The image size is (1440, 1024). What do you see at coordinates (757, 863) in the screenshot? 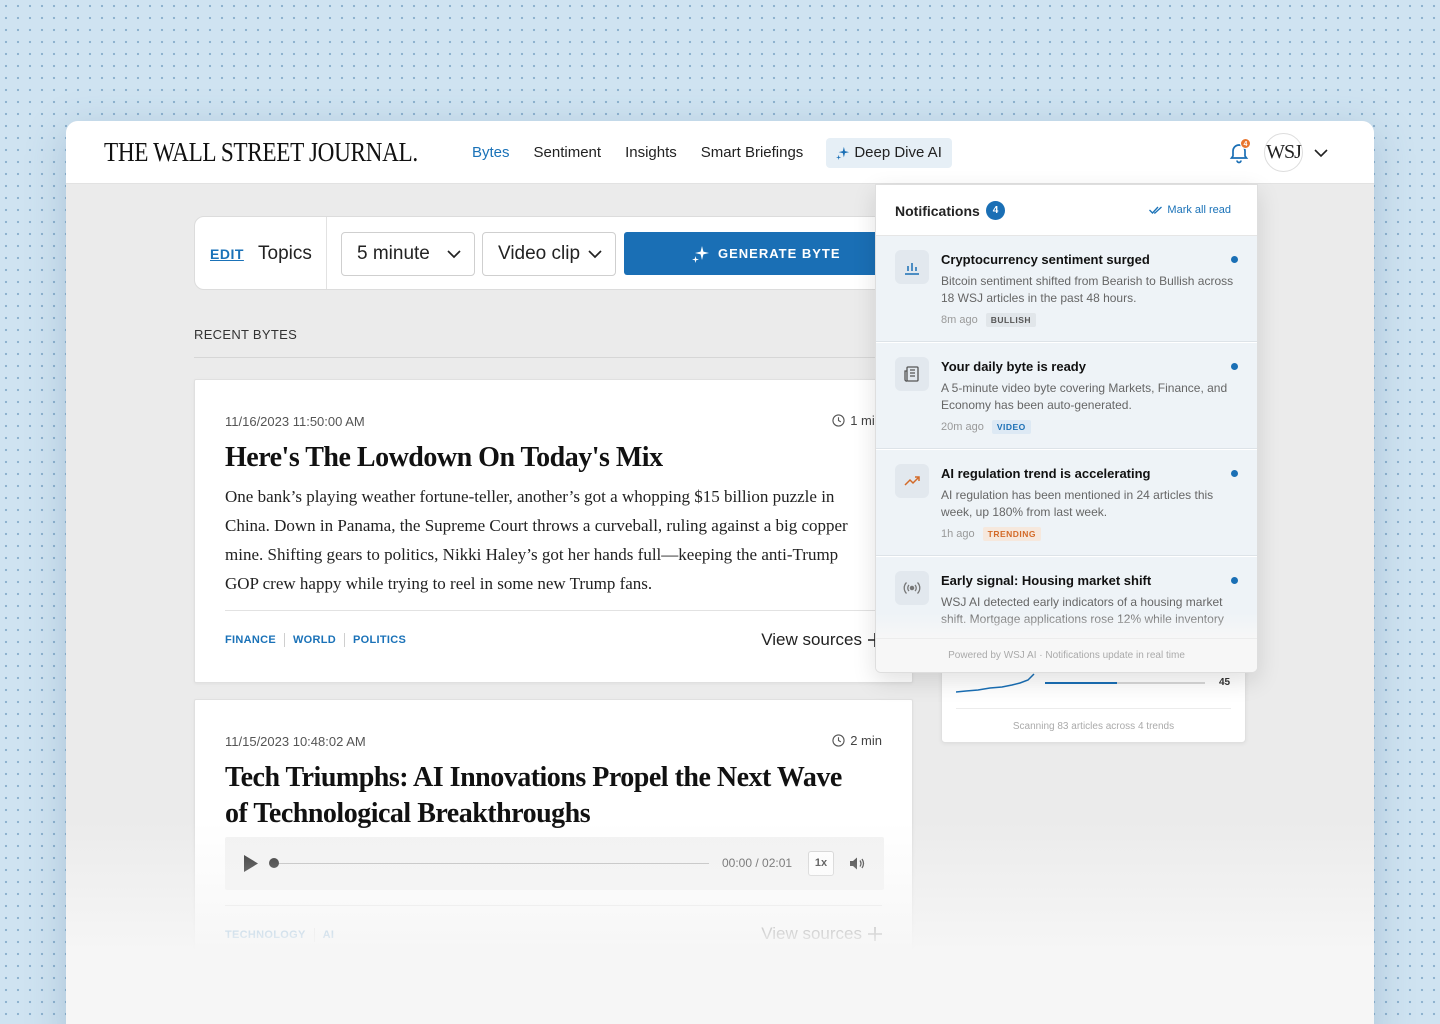
I see `audio-time: 00:00 / 02:01` at bounding box center [757, 863].